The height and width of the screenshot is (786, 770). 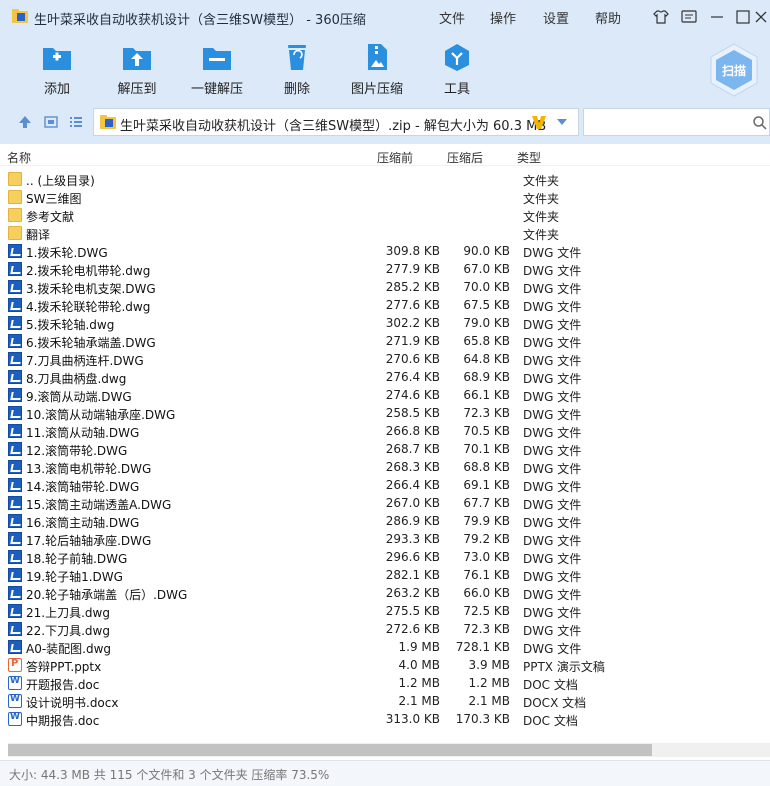 I want to click on list-item: 7.刀具曲柄连杆.DWG 270.6 KB 64.8 KB DWG 文件, so click(x=330, y=359).